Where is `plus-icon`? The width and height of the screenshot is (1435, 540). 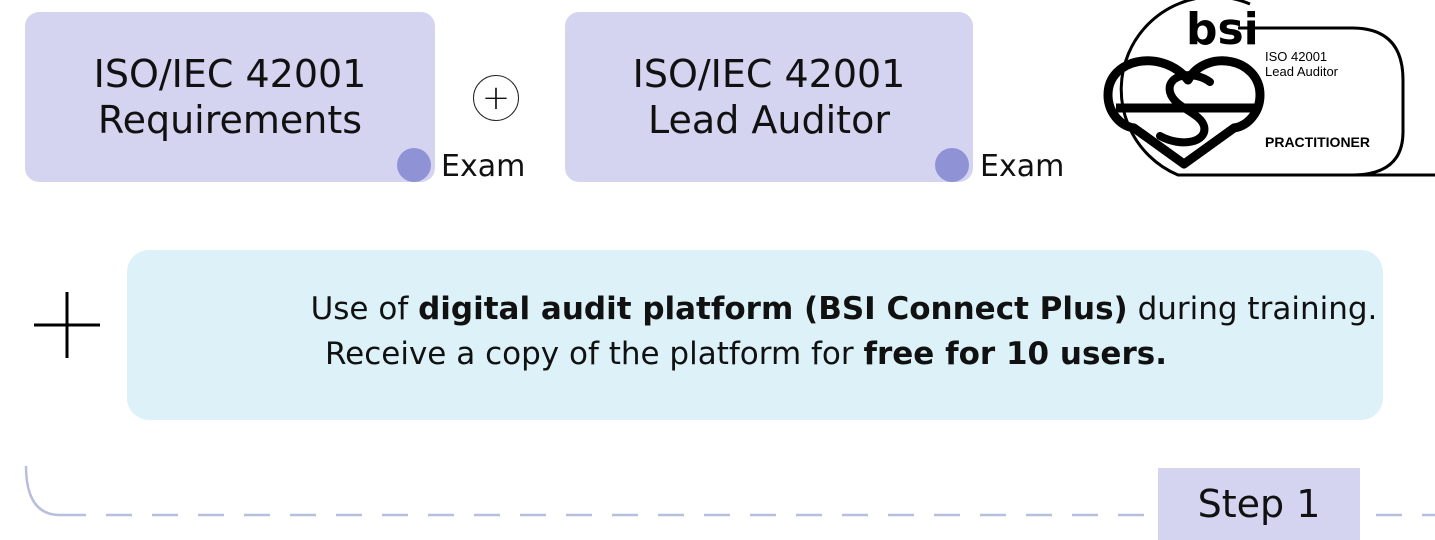 plus-icon is located at coordinates (67, 325).